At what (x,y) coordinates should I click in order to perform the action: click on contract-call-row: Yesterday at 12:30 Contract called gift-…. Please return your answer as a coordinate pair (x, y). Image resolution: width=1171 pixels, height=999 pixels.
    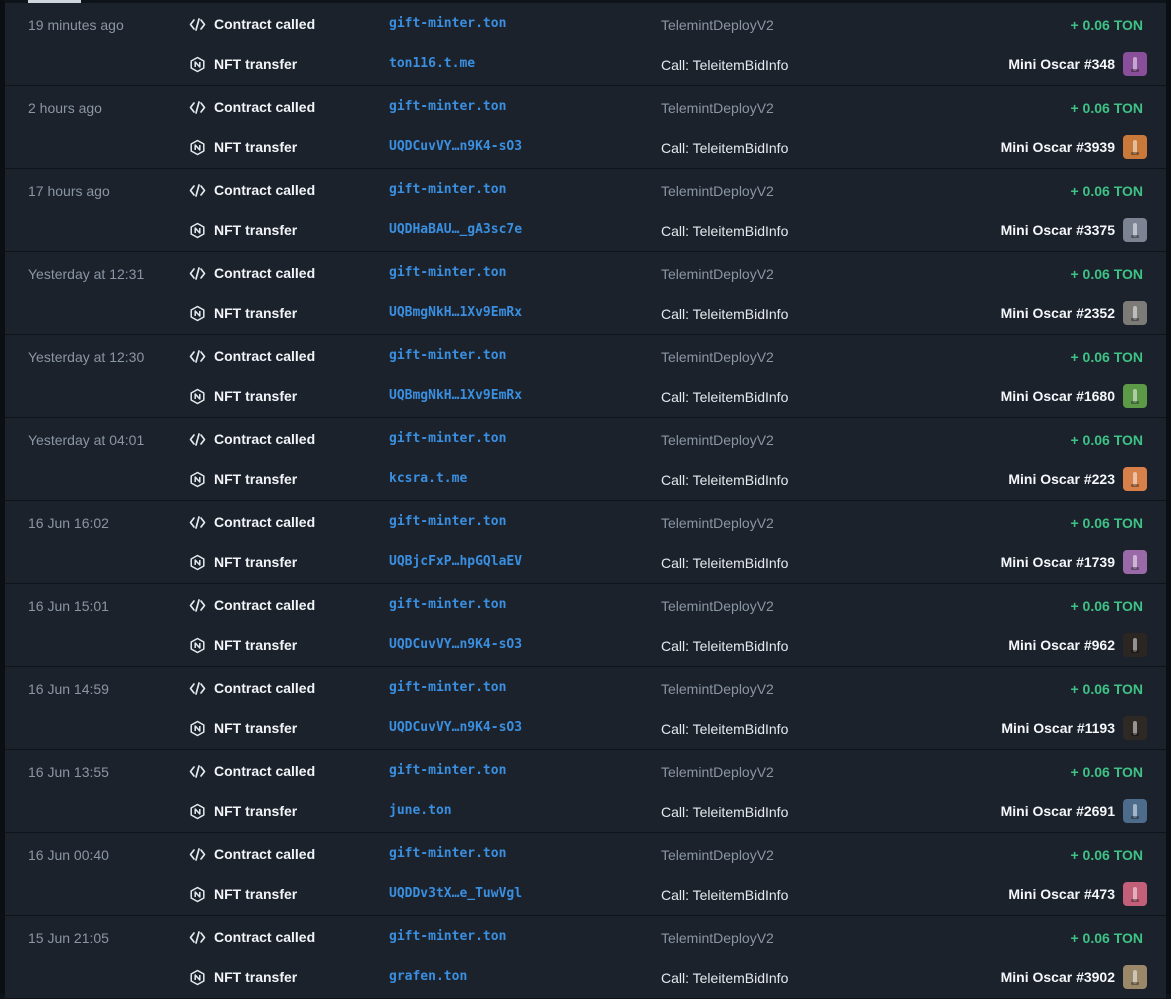
    Looking at the image, I should click on (585, 356).